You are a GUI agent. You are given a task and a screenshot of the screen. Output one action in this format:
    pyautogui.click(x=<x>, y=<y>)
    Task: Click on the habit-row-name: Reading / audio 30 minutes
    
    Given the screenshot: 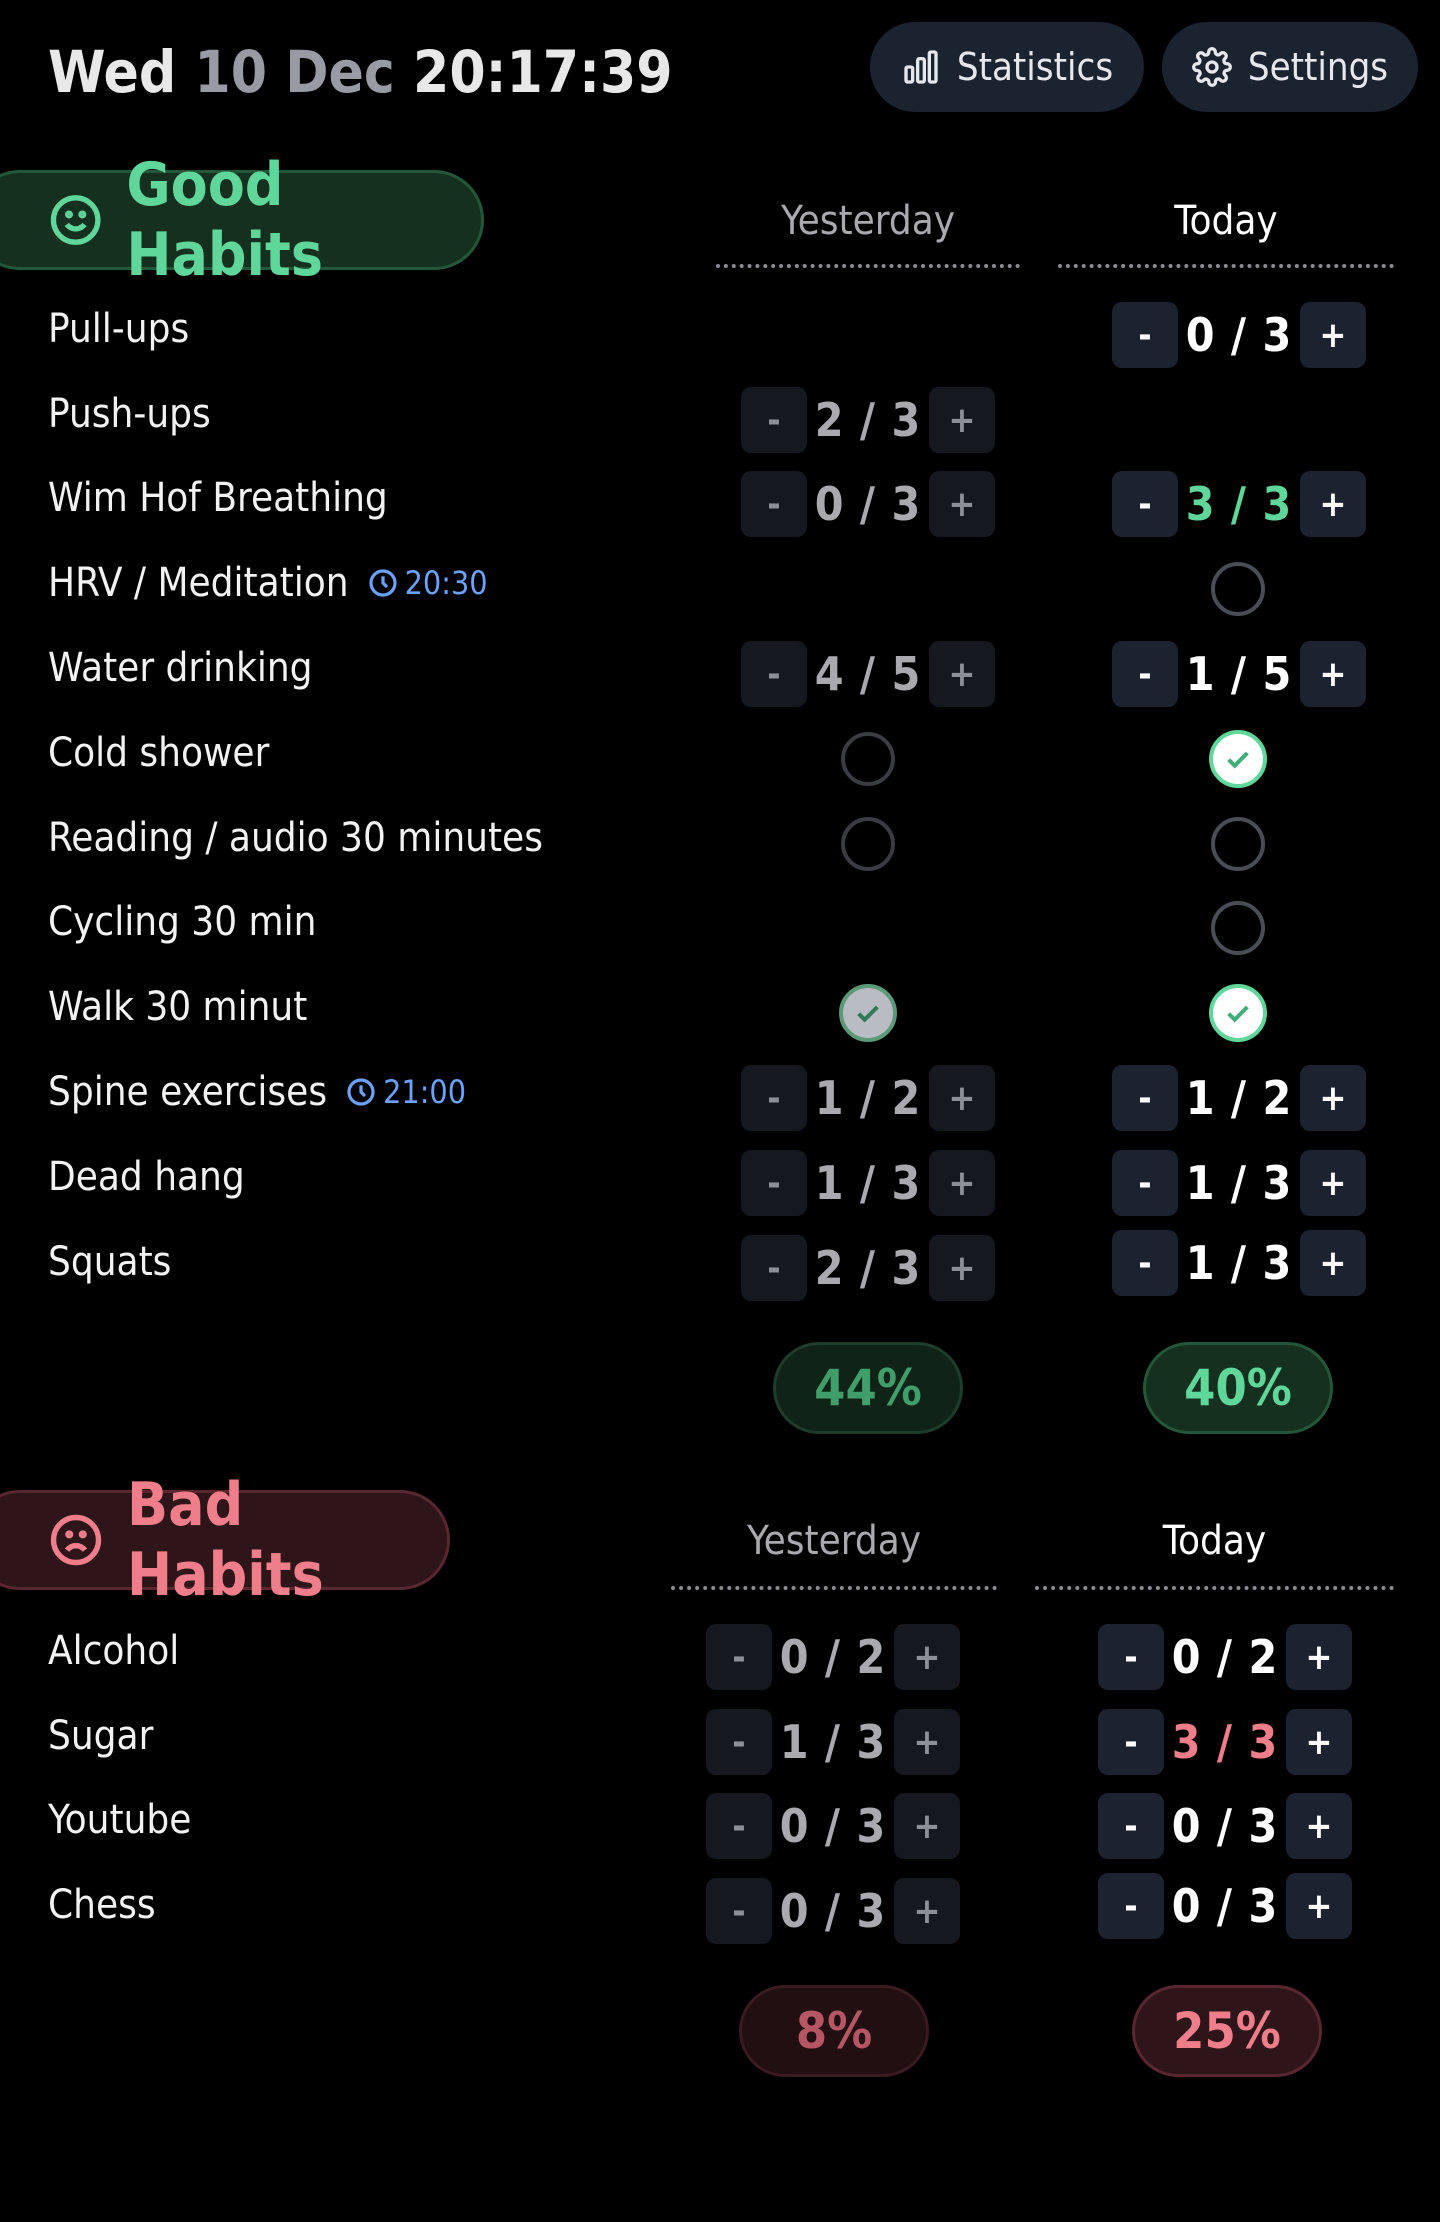 What is the action you would take?
    pyautogui.click(x=295, y=838)
    